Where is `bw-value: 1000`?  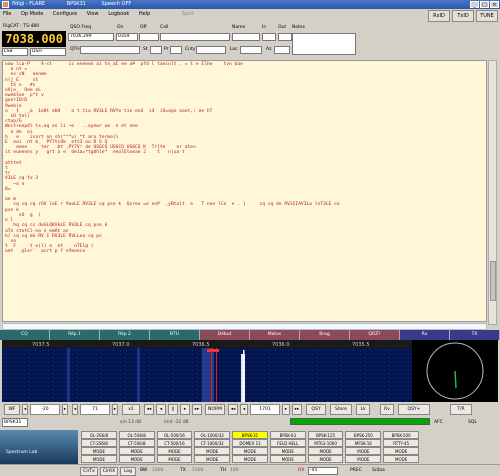
bw-value: 1000 is located at coordinates (157, 470).